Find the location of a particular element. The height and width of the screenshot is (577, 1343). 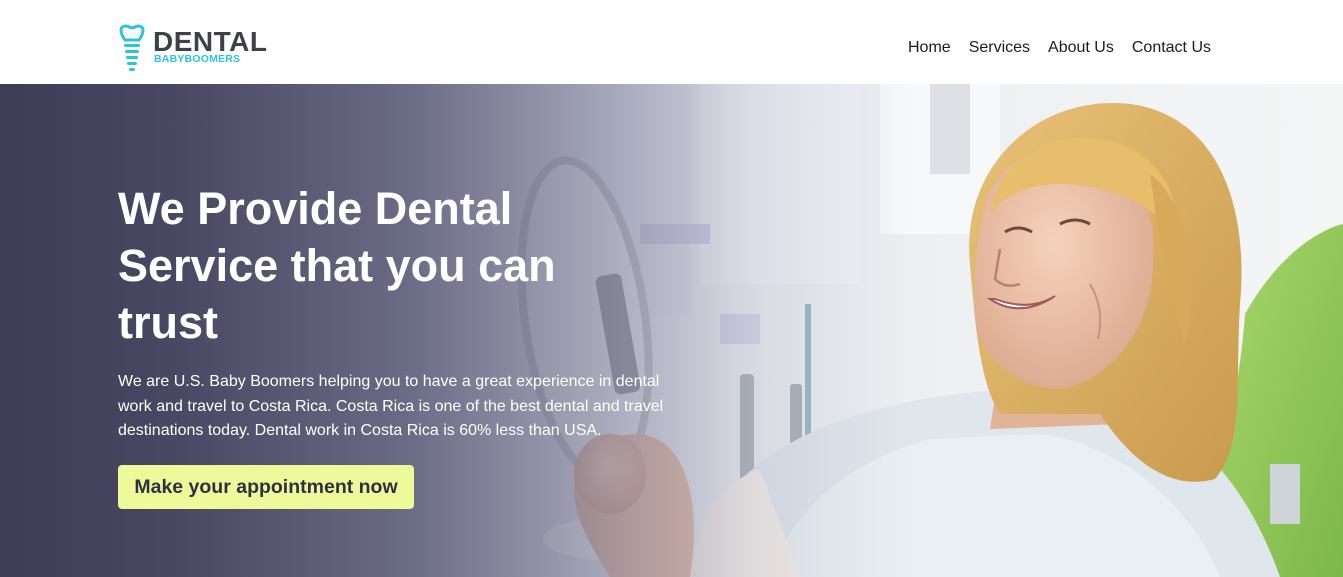

nav-contact-link: Contact Us is located at coordinates (1171, 48).